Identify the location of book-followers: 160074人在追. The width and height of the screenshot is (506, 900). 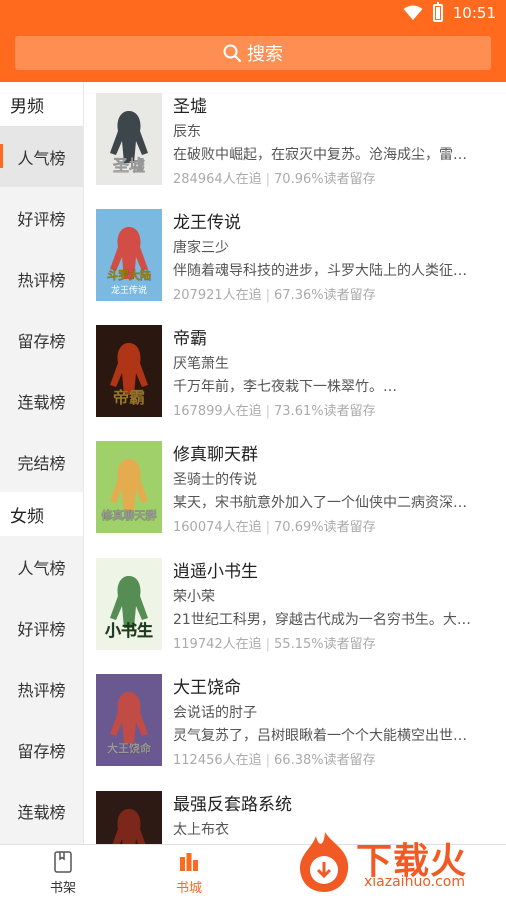
(217, 527).